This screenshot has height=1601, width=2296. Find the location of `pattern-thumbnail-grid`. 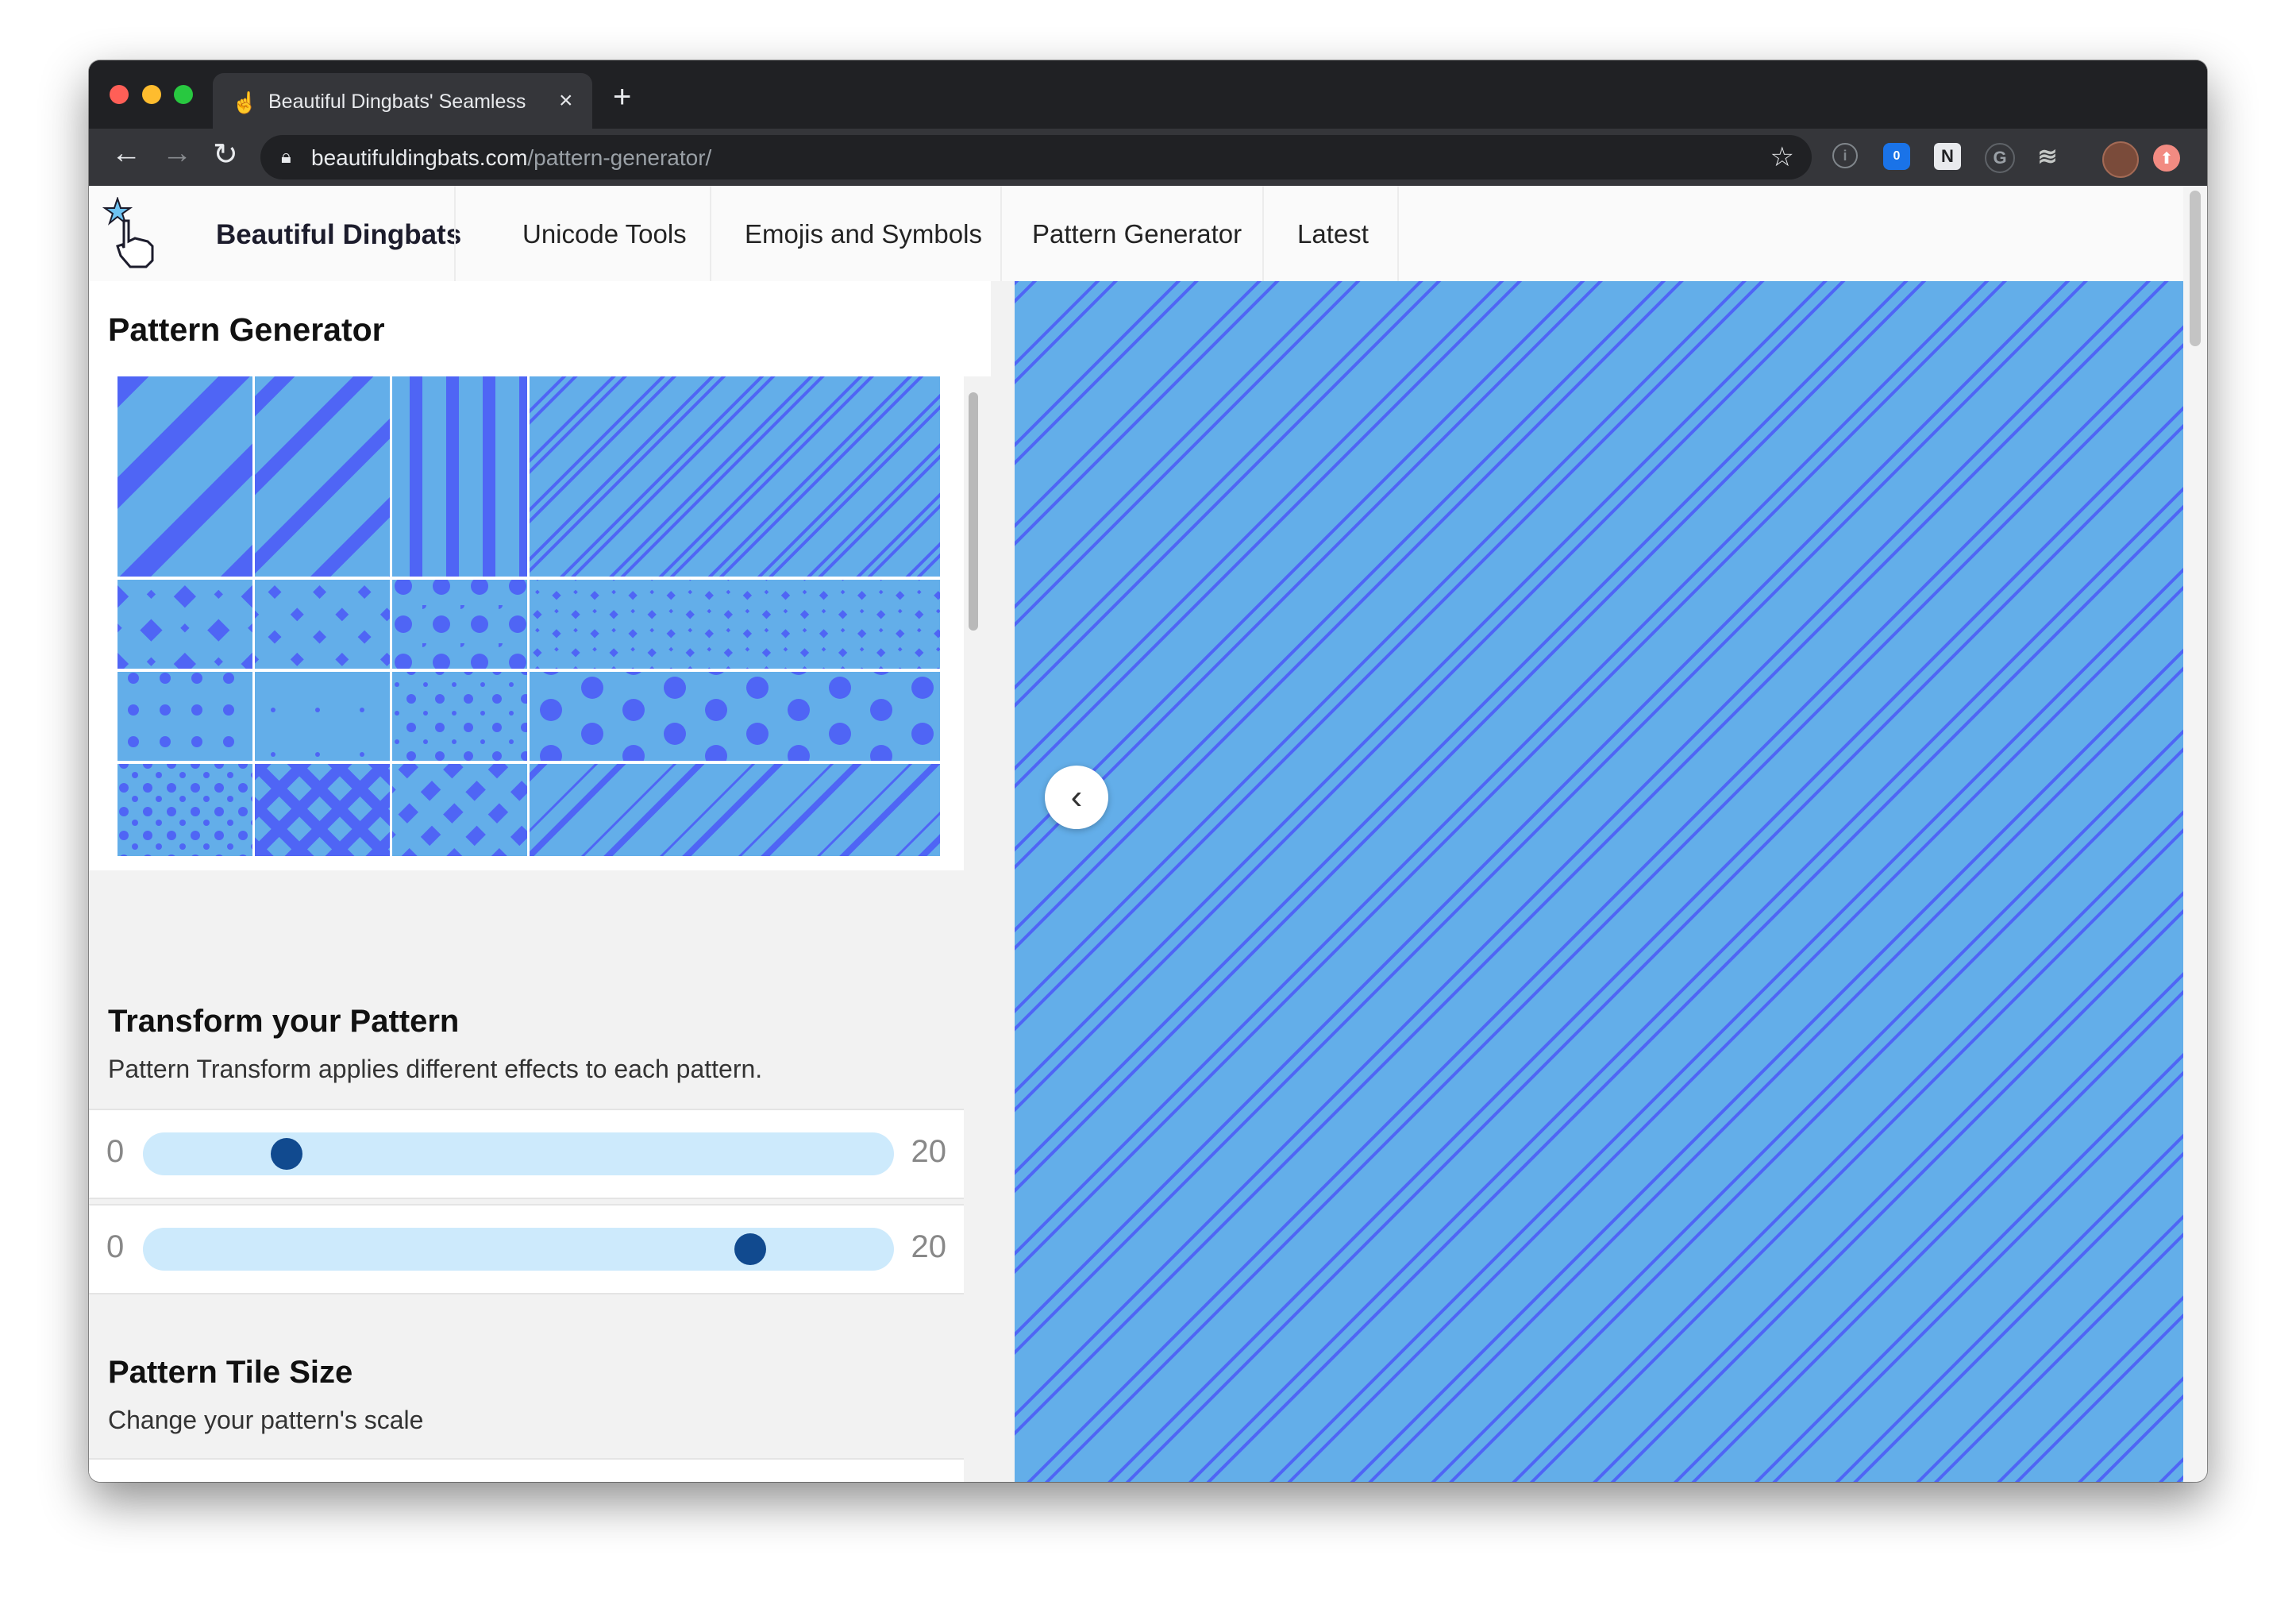

pattern-thumbnail-grid is located at coordinates (528, 616).